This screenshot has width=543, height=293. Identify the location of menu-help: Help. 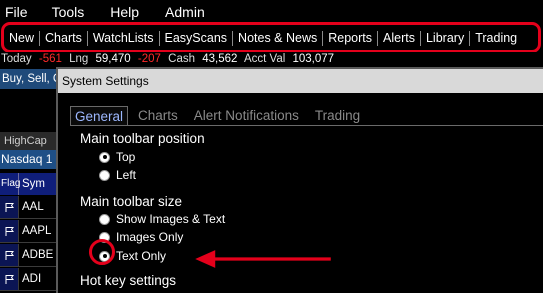
(124, 12).